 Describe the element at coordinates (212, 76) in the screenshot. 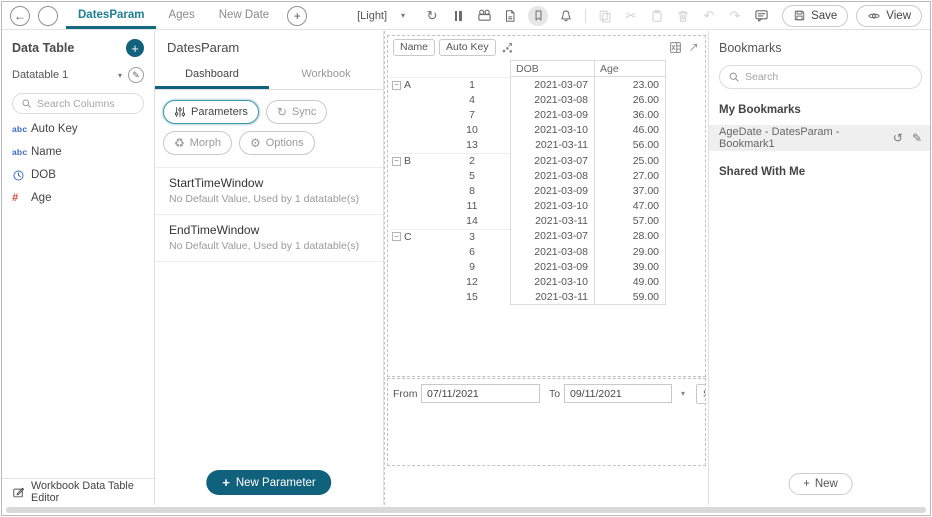

I see `tab-dashboard: Dashboard` at that location.